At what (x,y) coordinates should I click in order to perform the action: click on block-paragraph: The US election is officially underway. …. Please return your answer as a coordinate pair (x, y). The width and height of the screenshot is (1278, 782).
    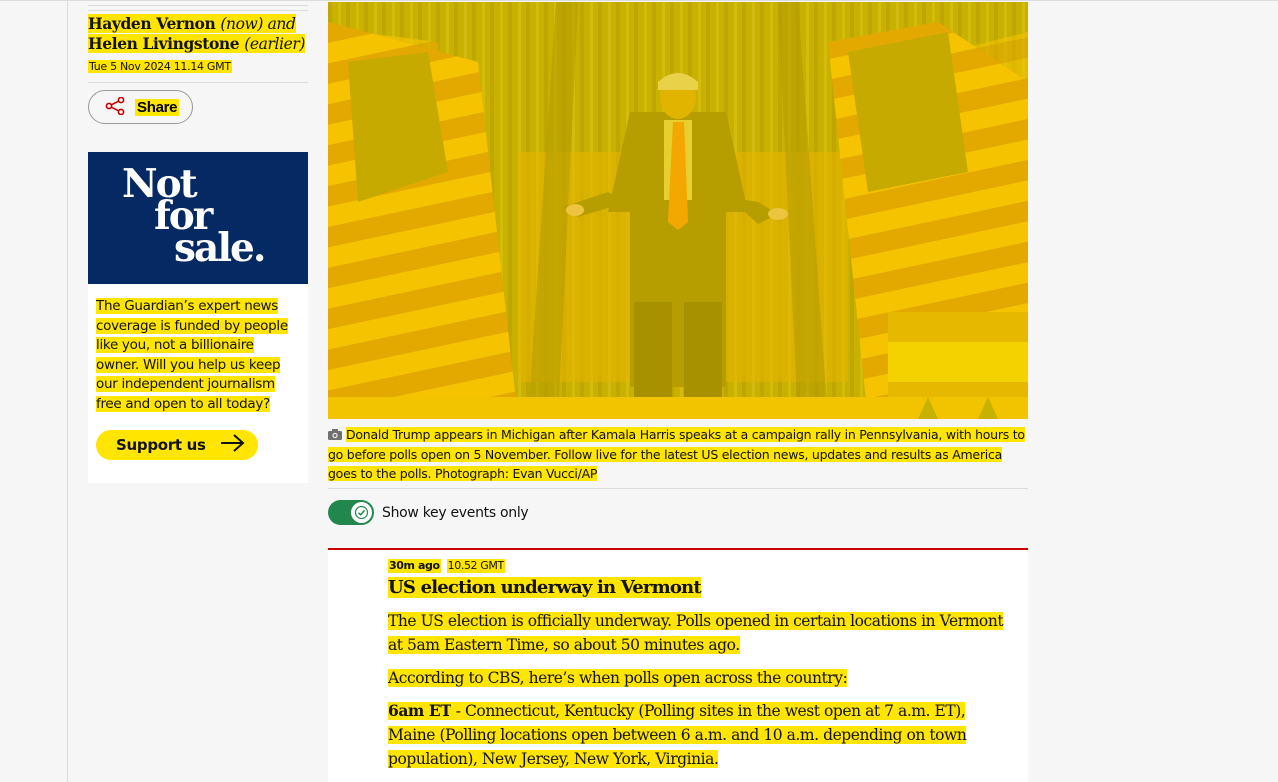
    Looking at the image, I should click on (696, 633).